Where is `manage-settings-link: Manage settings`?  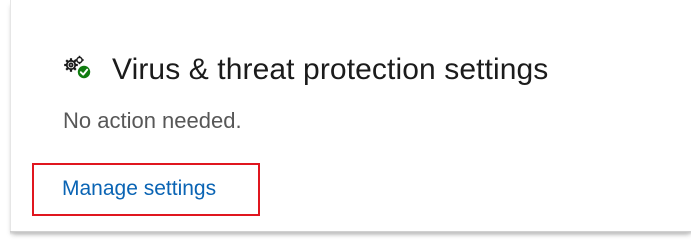
manage-settings-link: Manage settings is located at coordinates (139, 189).